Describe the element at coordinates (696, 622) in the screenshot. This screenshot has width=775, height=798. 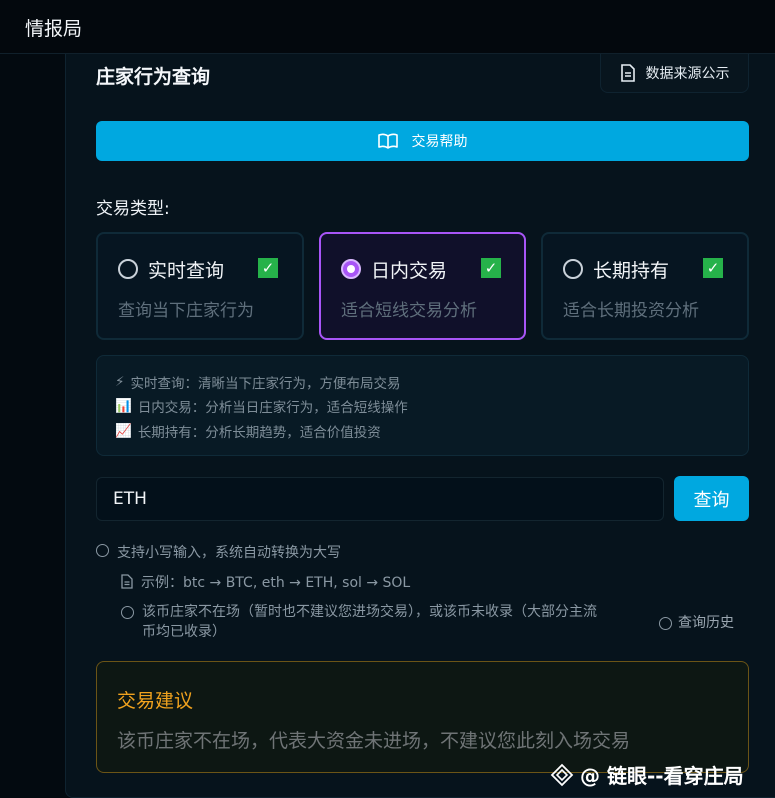
I see `query-history-link: 查询历史` at that location.